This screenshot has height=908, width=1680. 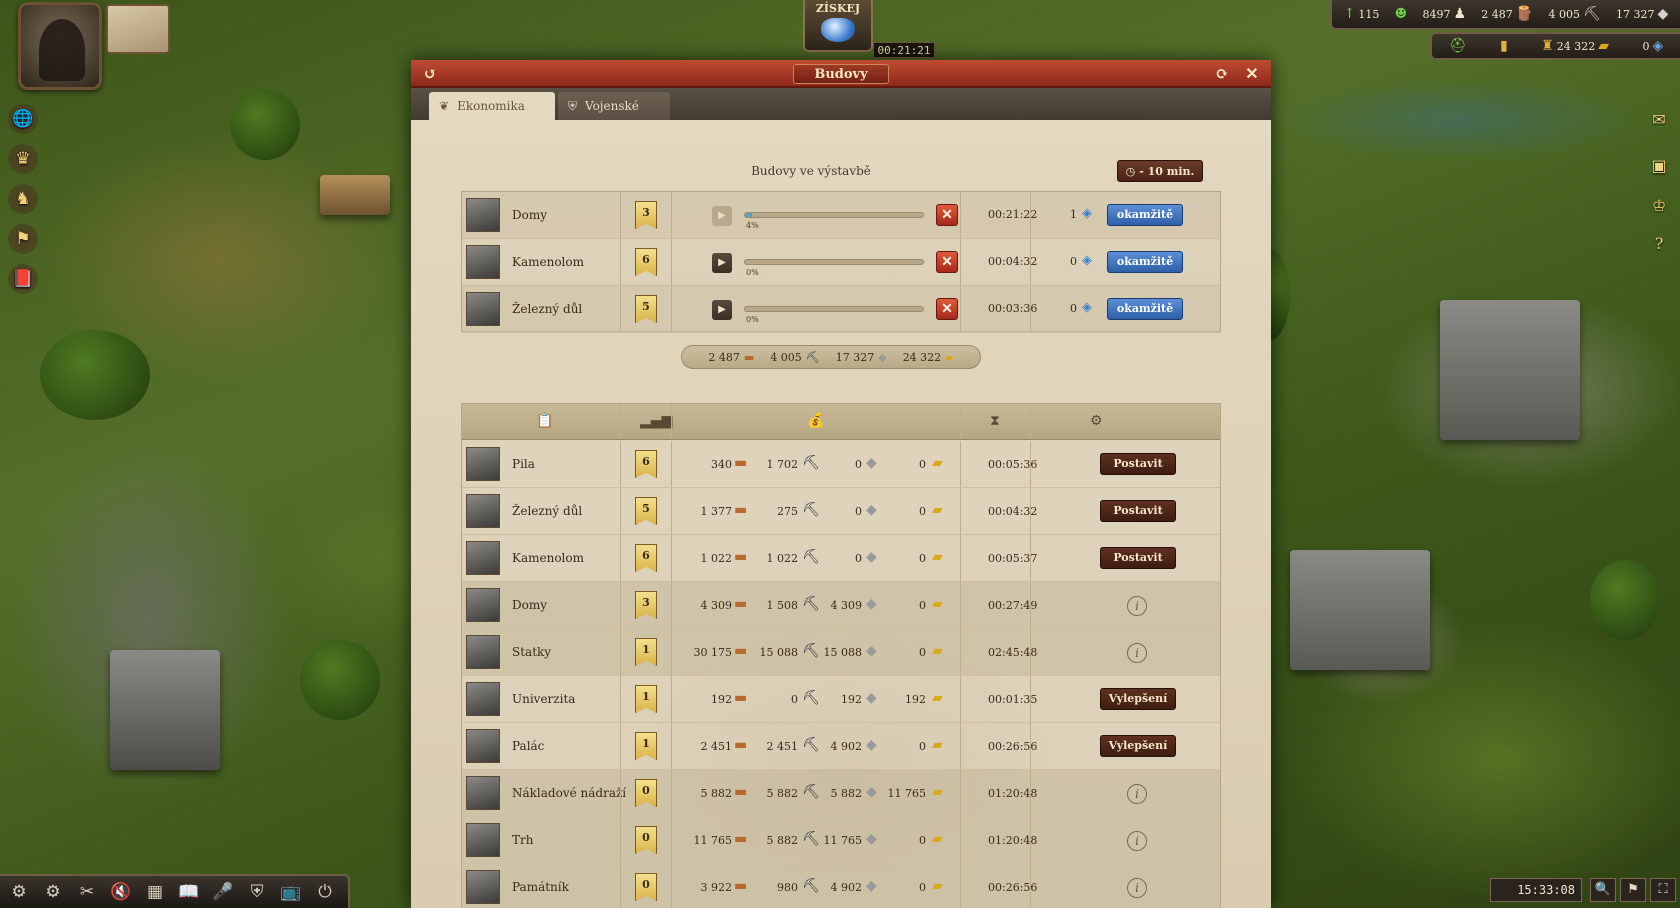 What do you see at coordinates (1444, 14) in the screenshot?
I see `resource-population: 8497 ♟` at bounding box center [1444, 14].